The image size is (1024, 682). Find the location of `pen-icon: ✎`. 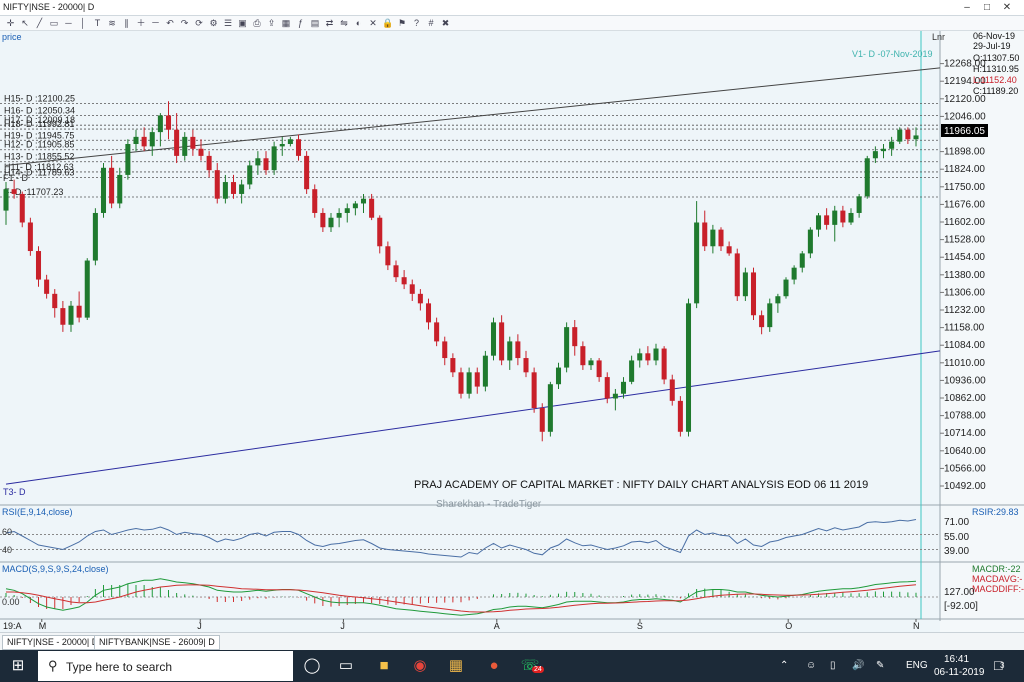

pen-icon: ✎ is located at coordinates (880, 665).